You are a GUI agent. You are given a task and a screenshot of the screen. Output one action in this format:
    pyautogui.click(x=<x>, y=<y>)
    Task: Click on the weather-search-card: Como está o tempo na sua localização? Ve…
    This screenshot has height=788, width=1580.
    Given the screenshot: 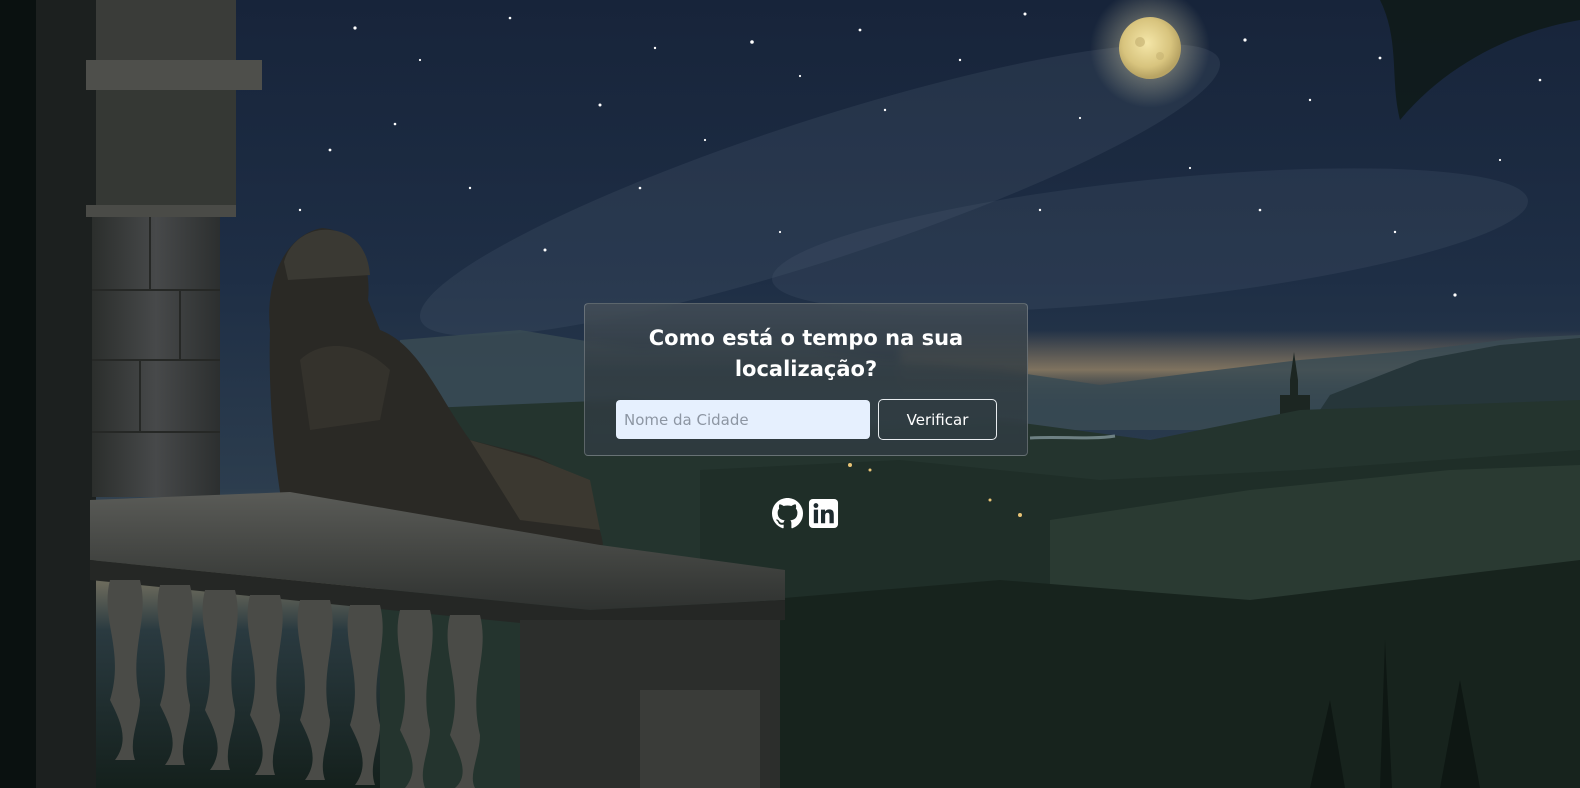 What is the action you would take?
    pyautogui.click(x=806, y=379)
    